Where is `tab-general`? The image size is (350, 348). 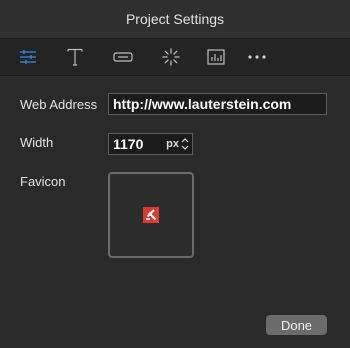 tab-general is located at coordinates (28, 57).